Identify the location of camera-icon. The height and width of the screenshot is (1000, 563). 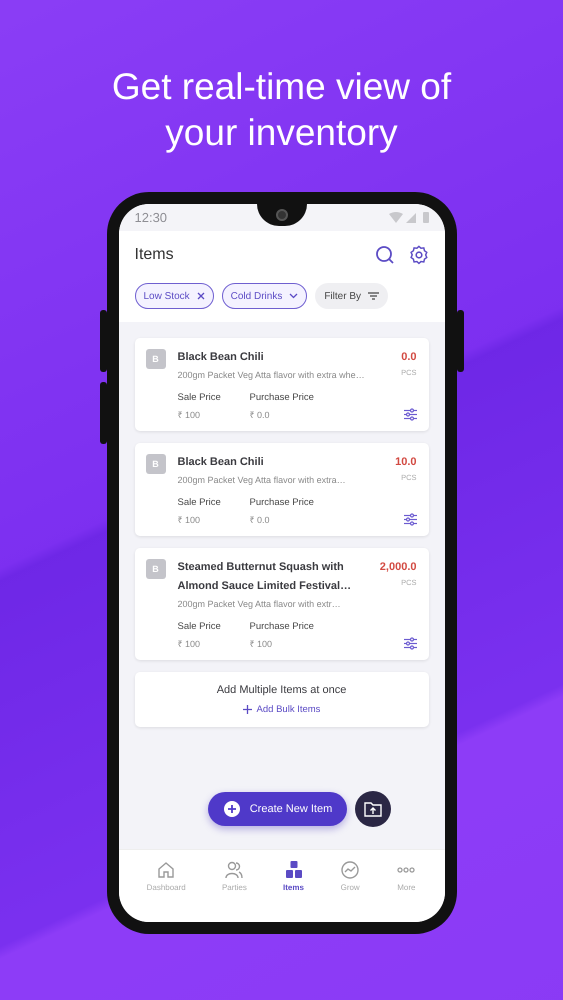
(282, 215).